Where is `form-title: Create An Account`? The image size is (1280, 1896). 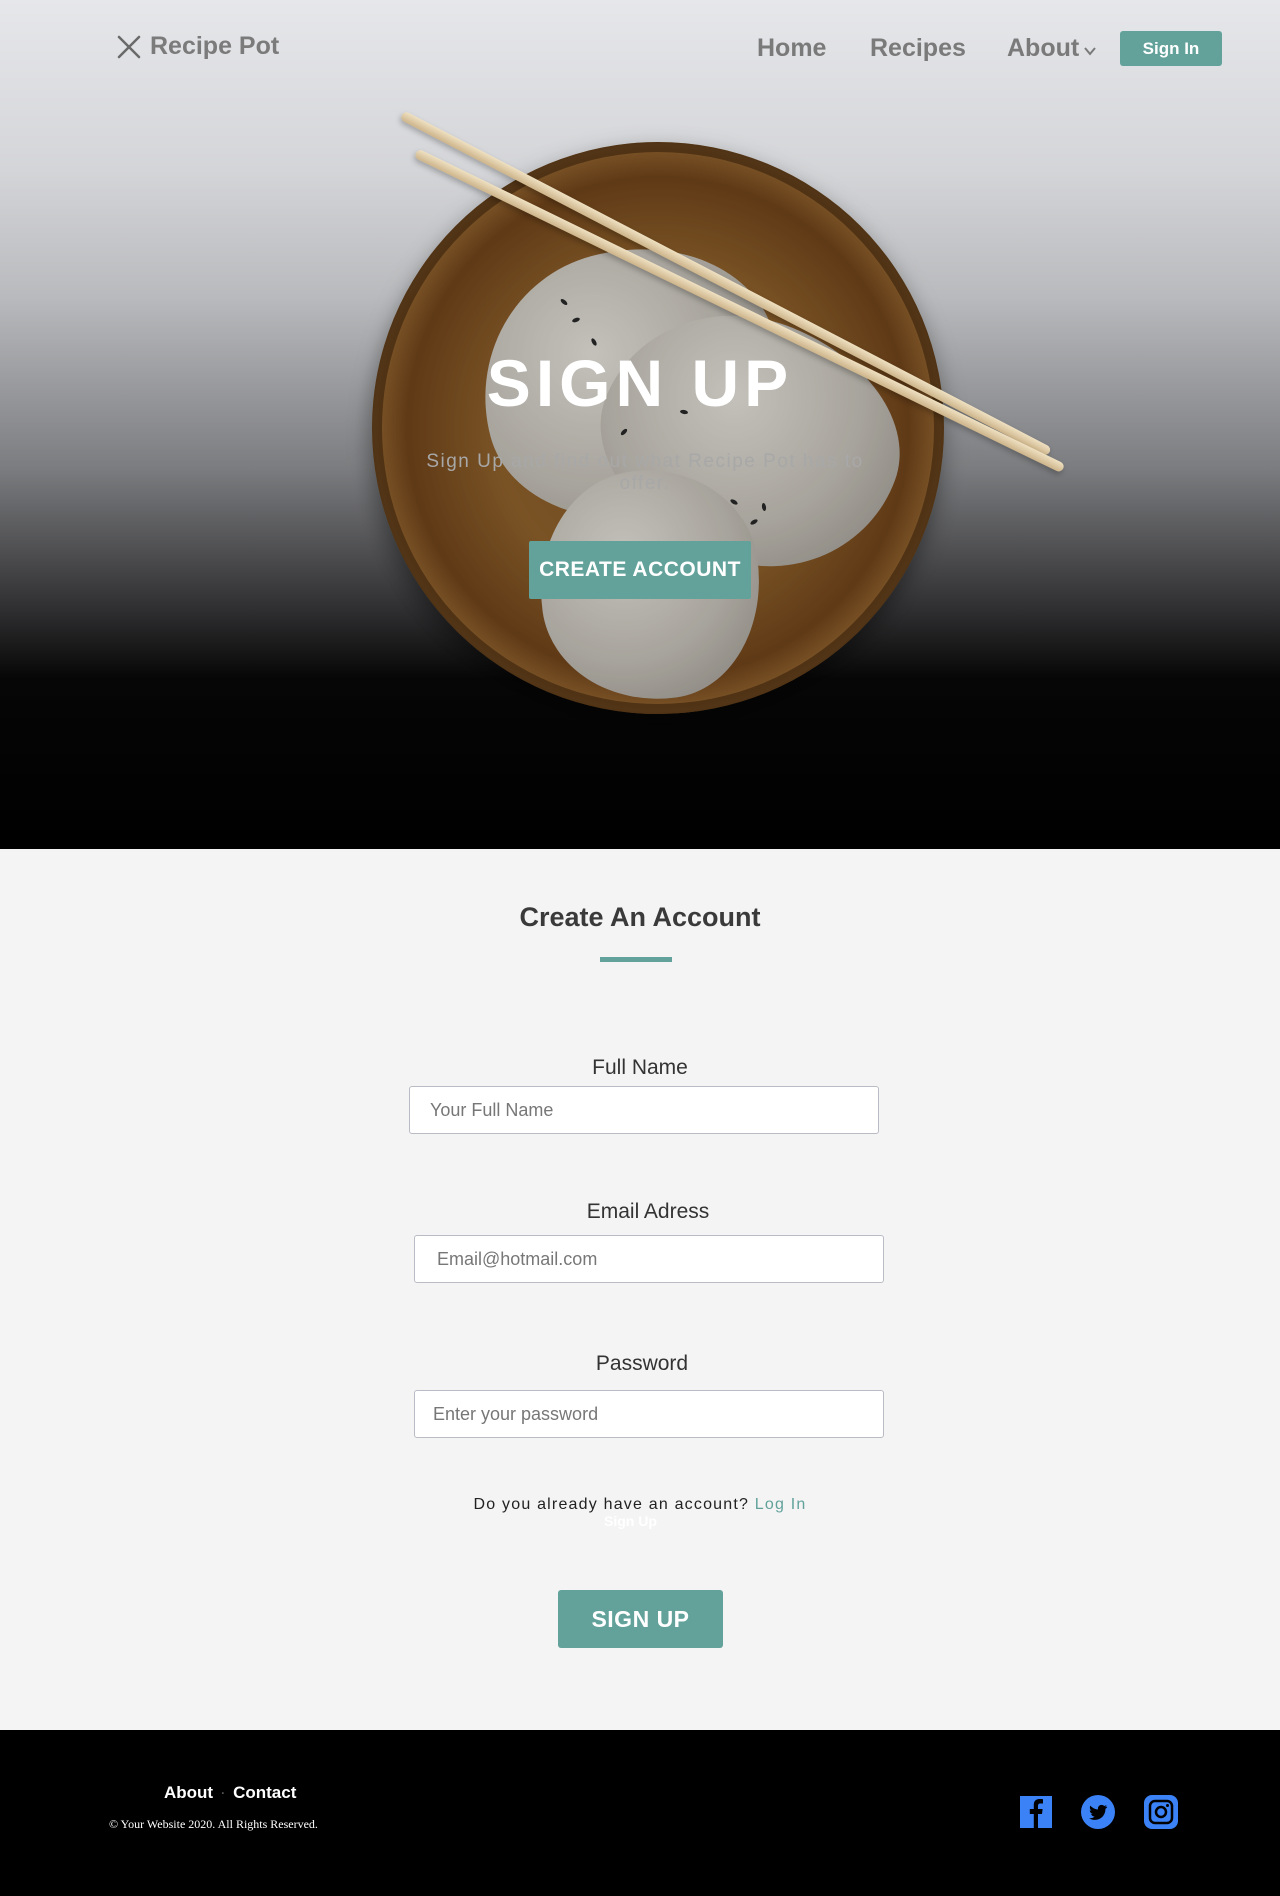
form-title: Create An Account is located at coordinates (640, 917).